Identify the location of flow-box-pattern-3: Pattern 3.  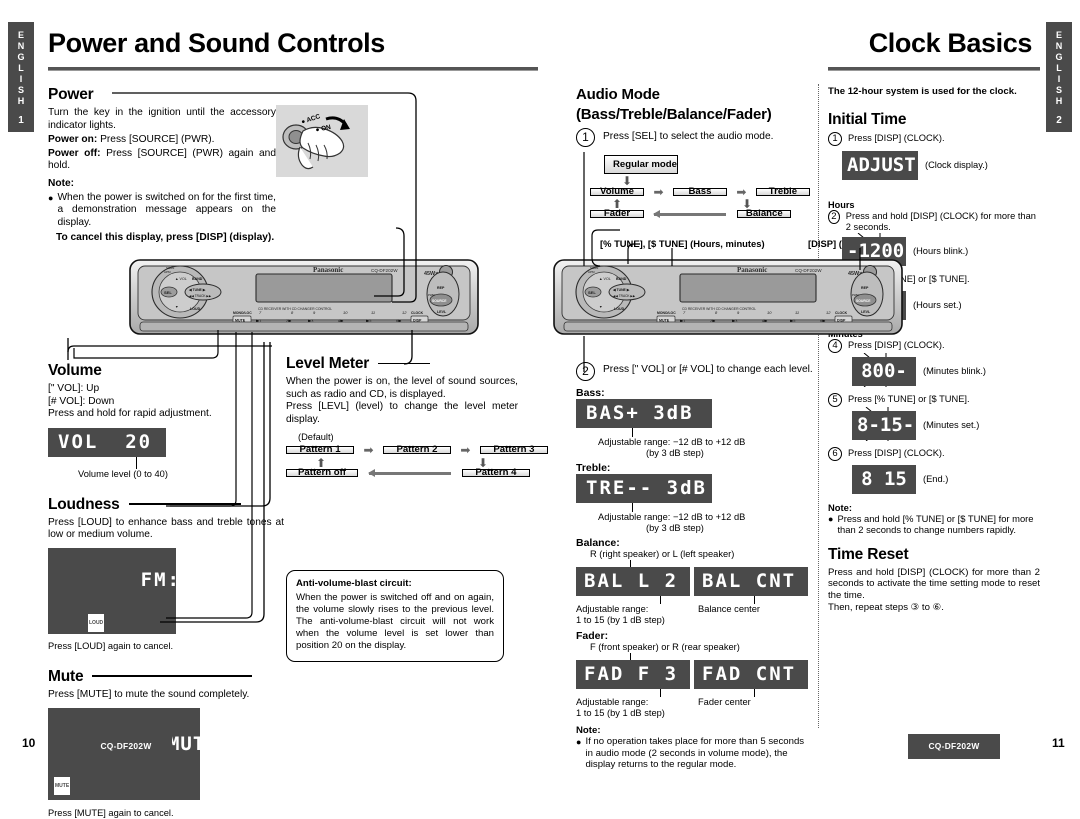
(513, 450).